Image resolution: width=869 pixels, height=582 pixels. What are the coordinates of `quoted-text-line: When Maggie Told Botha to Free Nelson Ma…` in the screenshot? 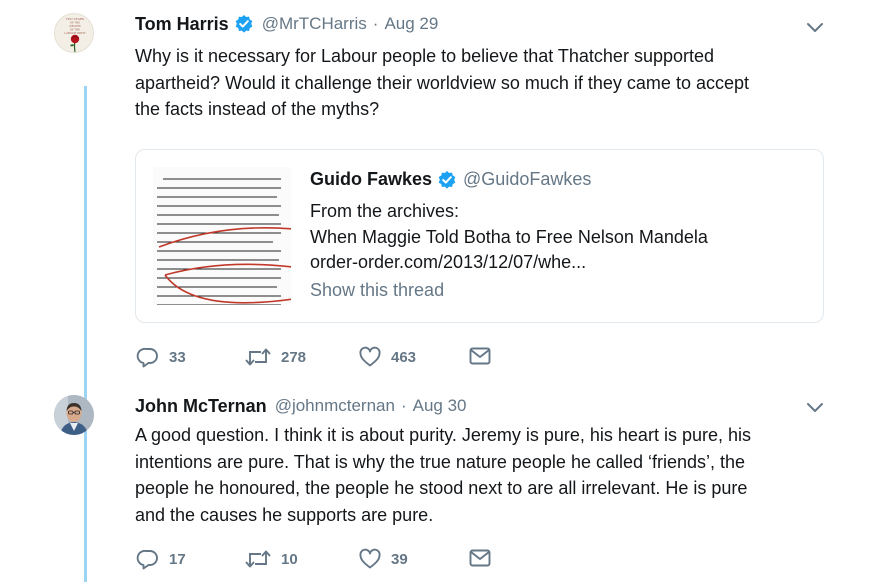 It's located at (509, 237).